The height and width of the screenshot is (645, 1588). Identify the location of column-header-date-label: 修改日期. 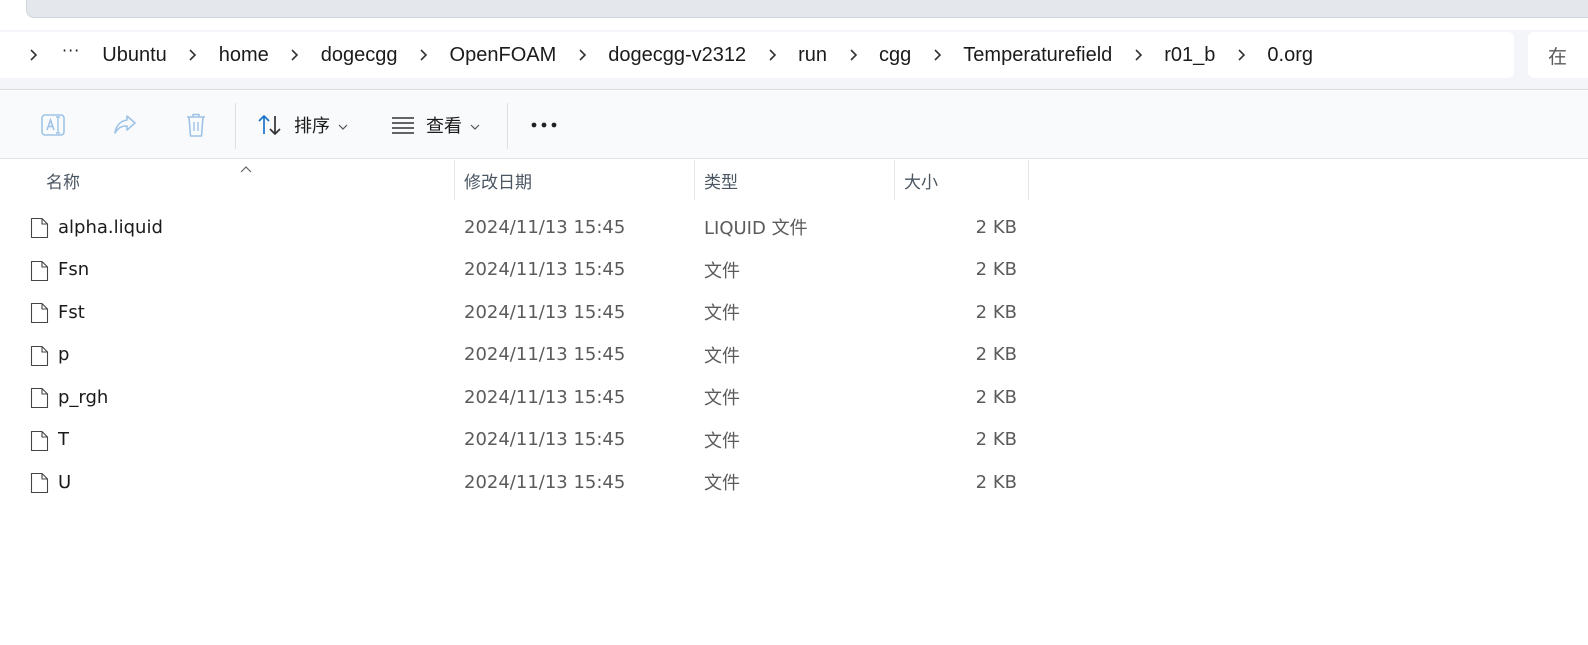
(498, 182).